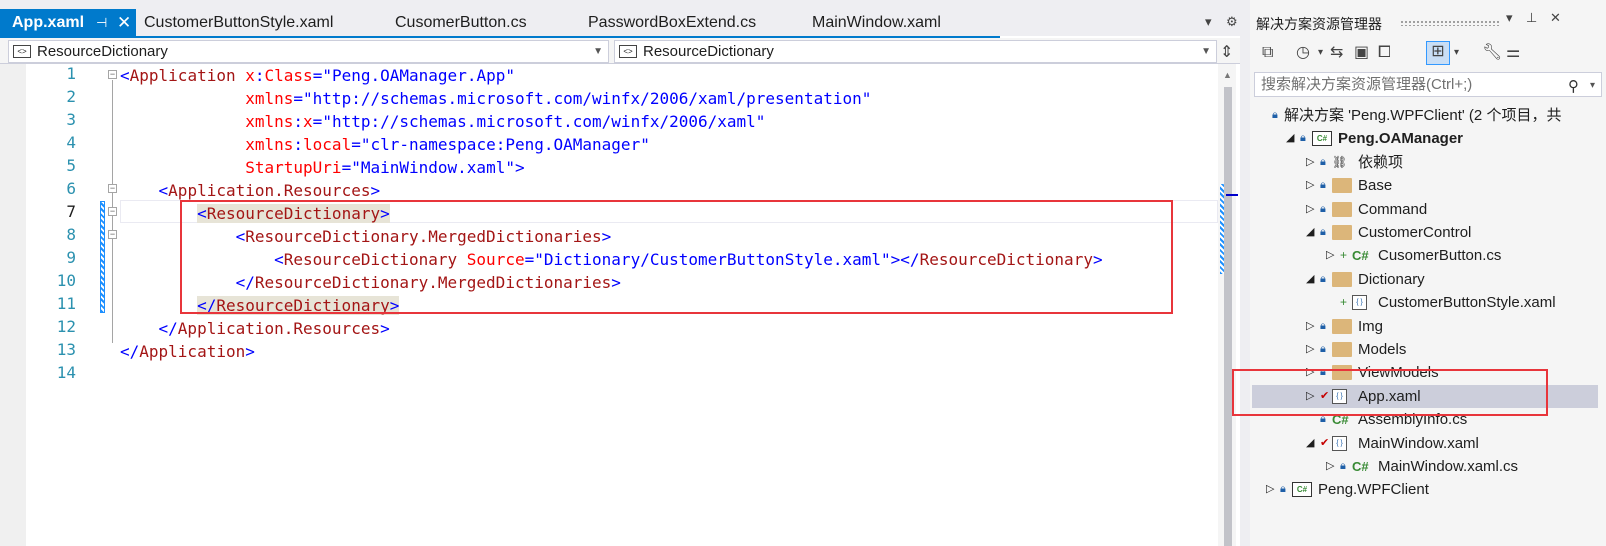 This screenshot has height=546, width=1606. I want to click on folder-icon, so click(1342, 232).